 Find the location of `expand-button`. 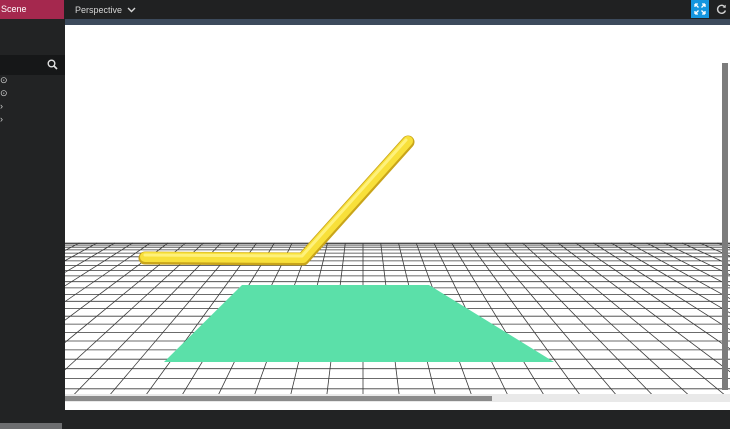

expand-button is located at coordinates (700, 9).